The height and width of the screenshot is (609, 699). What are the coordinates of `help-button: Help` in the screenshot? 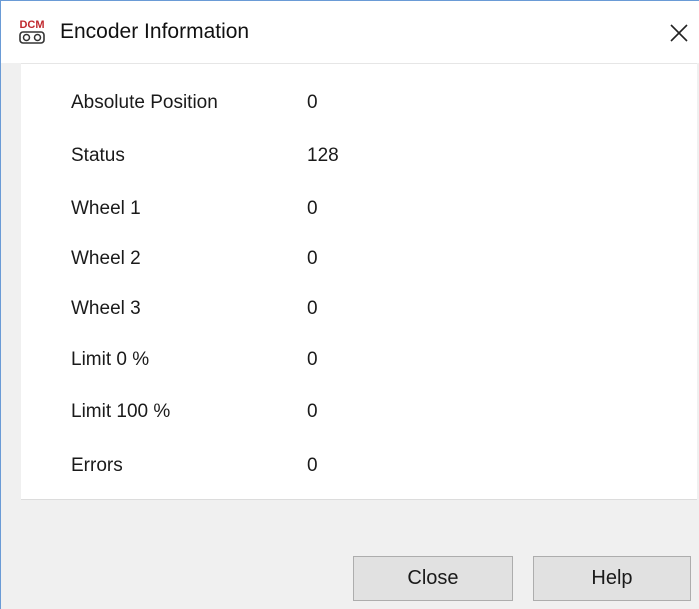 It's located at (612, 578).